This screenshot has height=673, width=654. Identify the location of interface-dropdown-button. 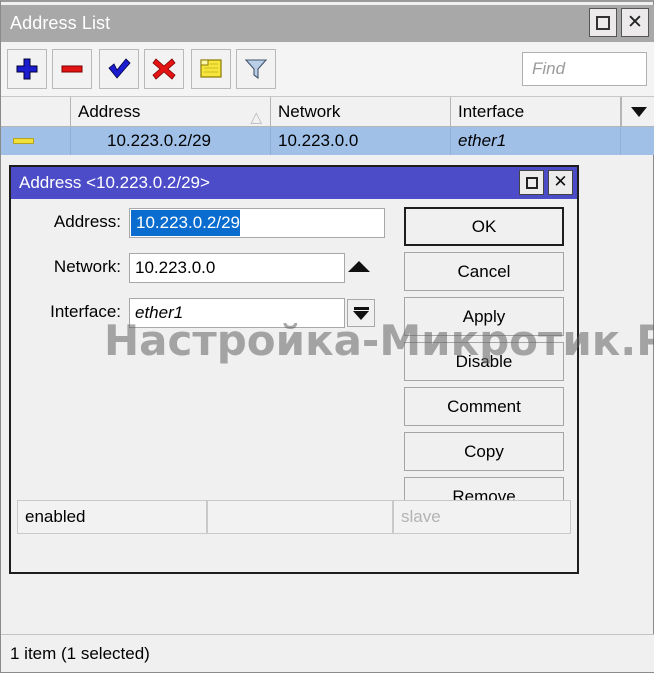
(361, 313).